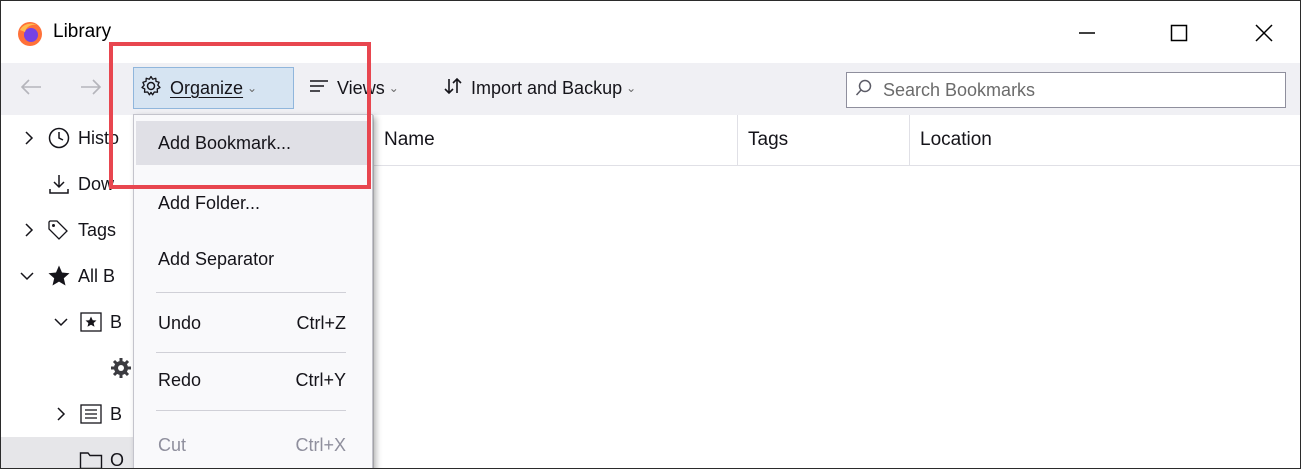 The height and width of the screenshot is (469, 1301). Describe the element at coordinates (59, 138) in the screenshot. I see `clock-icon` at that location.